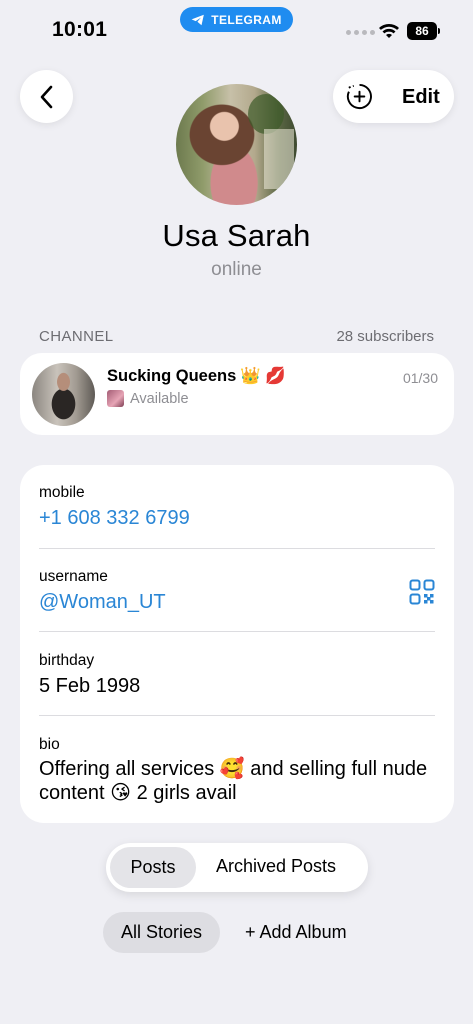  Describe the element at coordinates (114, 518) in the screenshot. I see `mobile-value: +1 608 332 6799` at that location.